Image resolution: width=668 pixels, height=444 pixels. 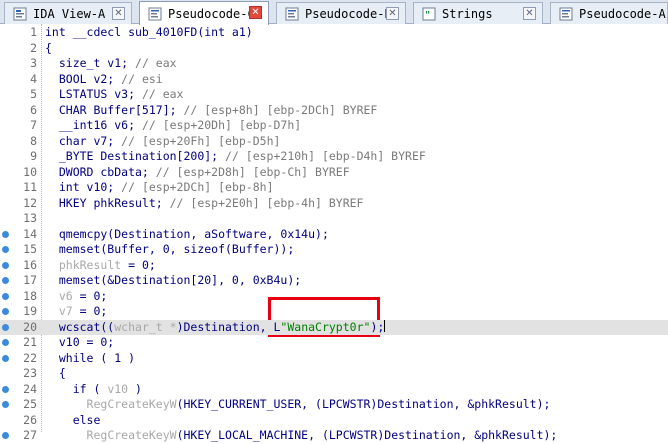 What do you see at coordinates (334, 374) in the screenshot?
I see `code-line: 23 {` at bounding box center [334, 374].